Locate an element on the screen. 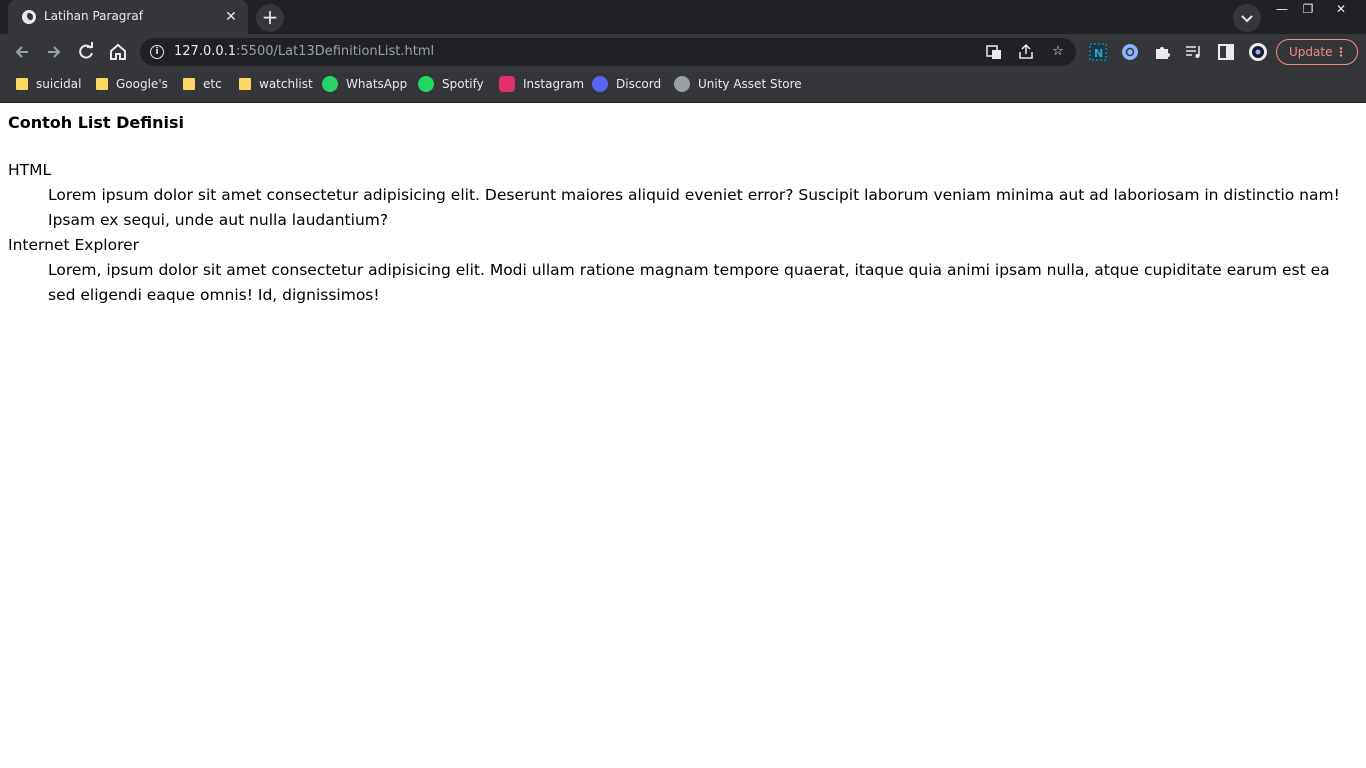 The width and height of the screenshot is (1366, 768). new-tab-button: + is located at coordinates (270, 18).